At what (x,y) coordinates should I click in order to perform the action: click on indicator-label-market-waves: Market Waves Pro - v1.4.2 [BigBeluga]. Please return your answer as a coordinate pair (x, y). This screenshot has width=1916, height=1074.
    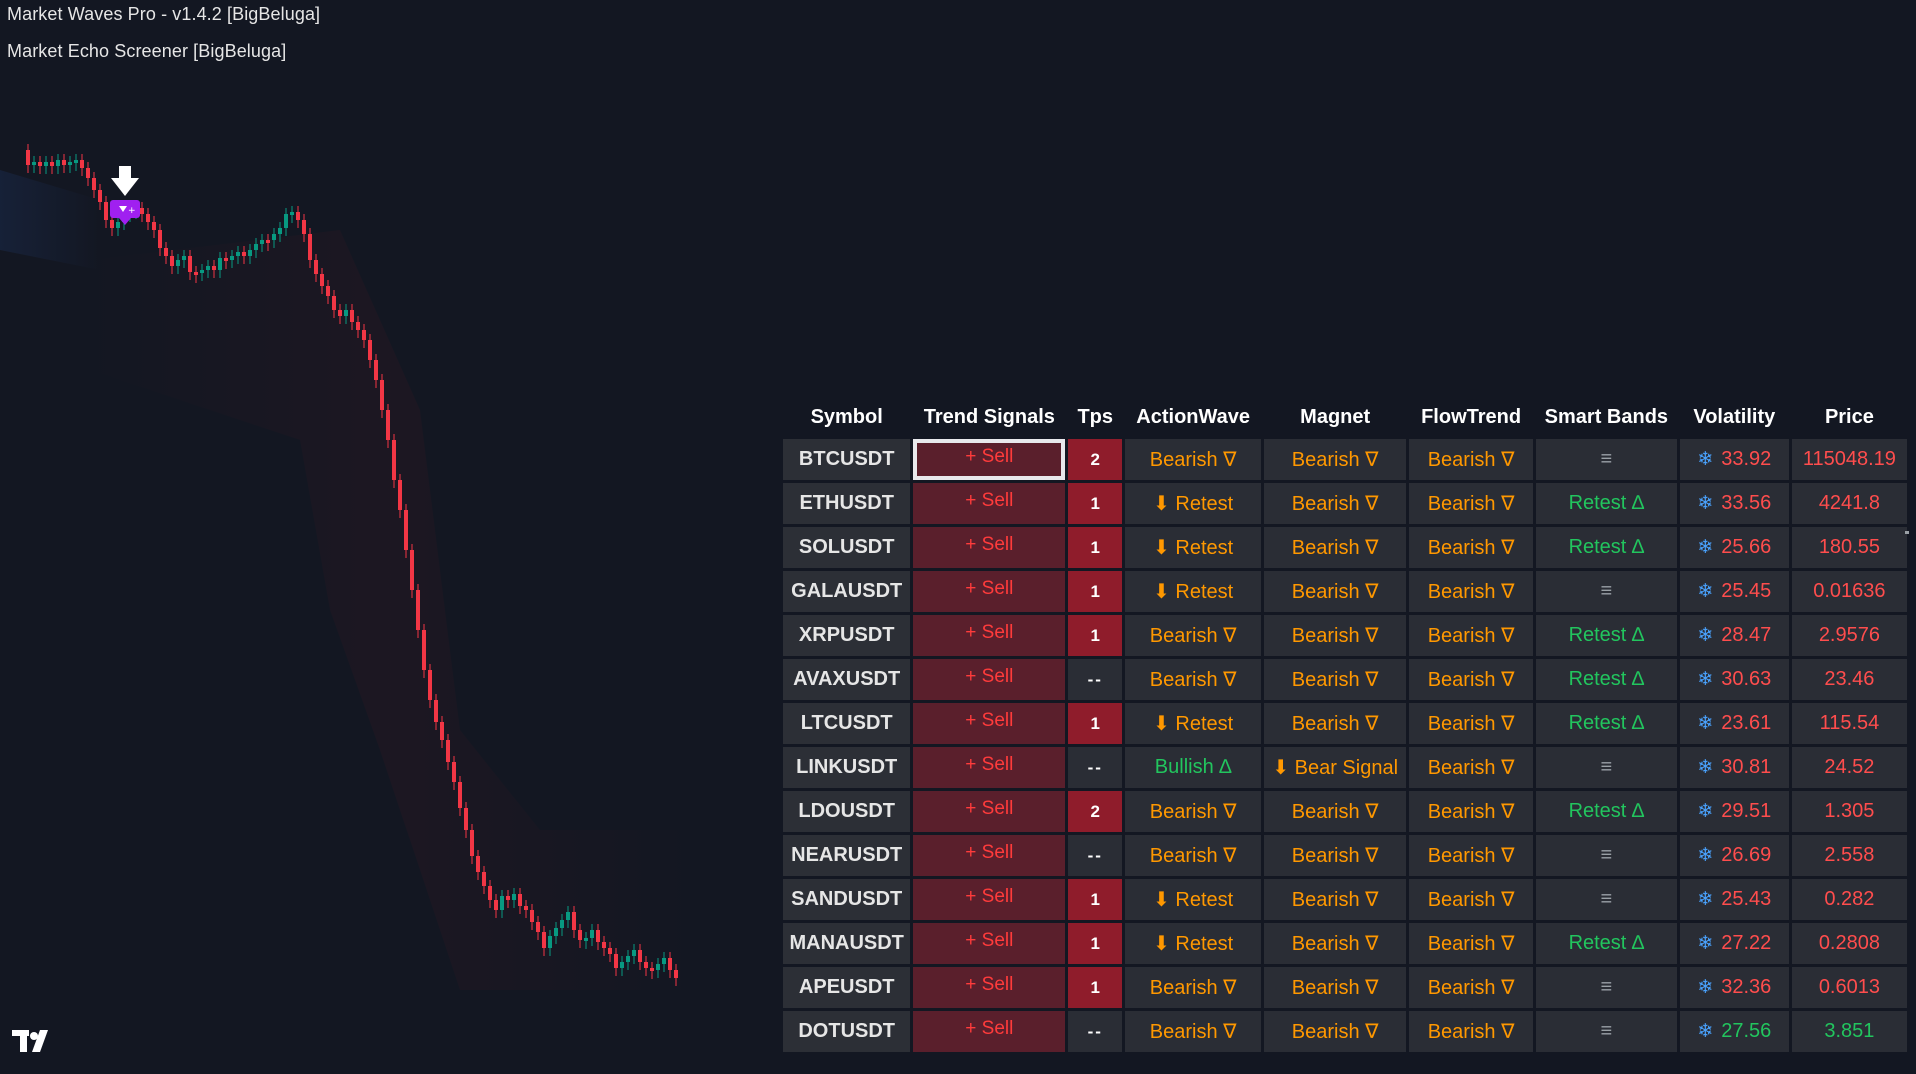
    Looking at the image, I should click on (163, 14).